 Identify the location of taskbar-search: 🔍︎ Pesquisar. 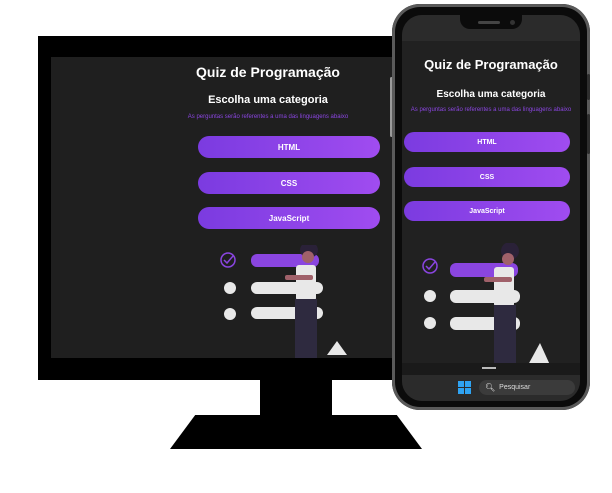
(527, 387).